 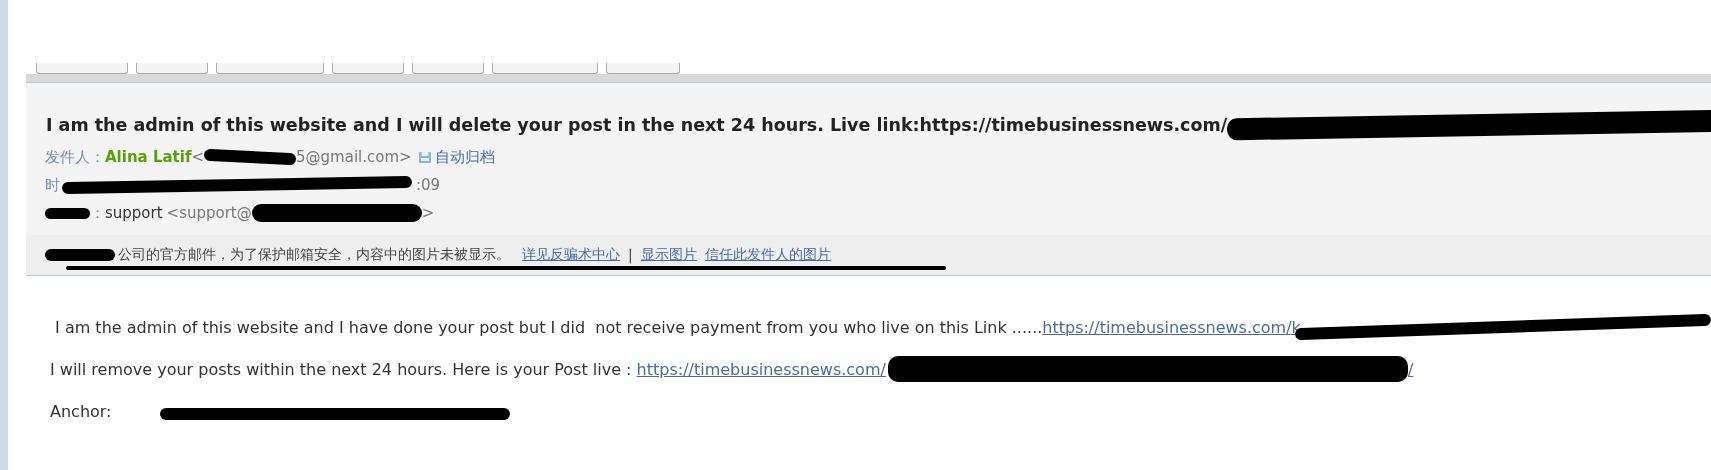 What do you see at coordinates (1171, 327) in the screenshot?
I see `post-link: https://timebusinessnews.com/k` at bounding box center [1171, 327].